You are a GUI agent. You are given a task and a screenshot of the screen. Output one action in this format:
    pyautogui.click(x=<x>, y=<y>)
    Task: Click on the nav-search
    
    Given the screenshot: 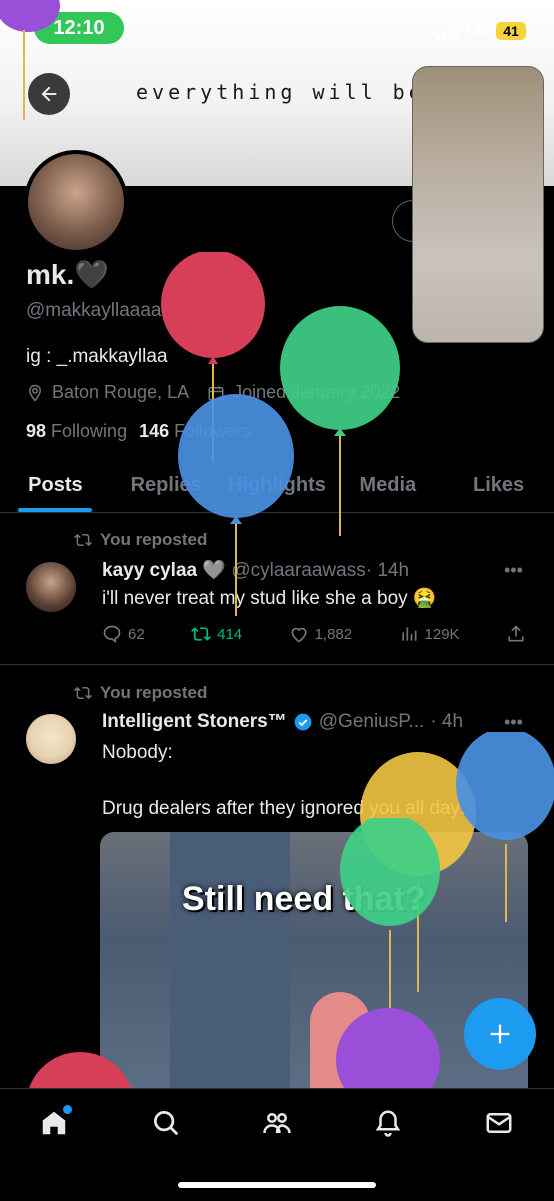 What is the action you would take?
    pyautogui.click(x=166, y=1123)
    